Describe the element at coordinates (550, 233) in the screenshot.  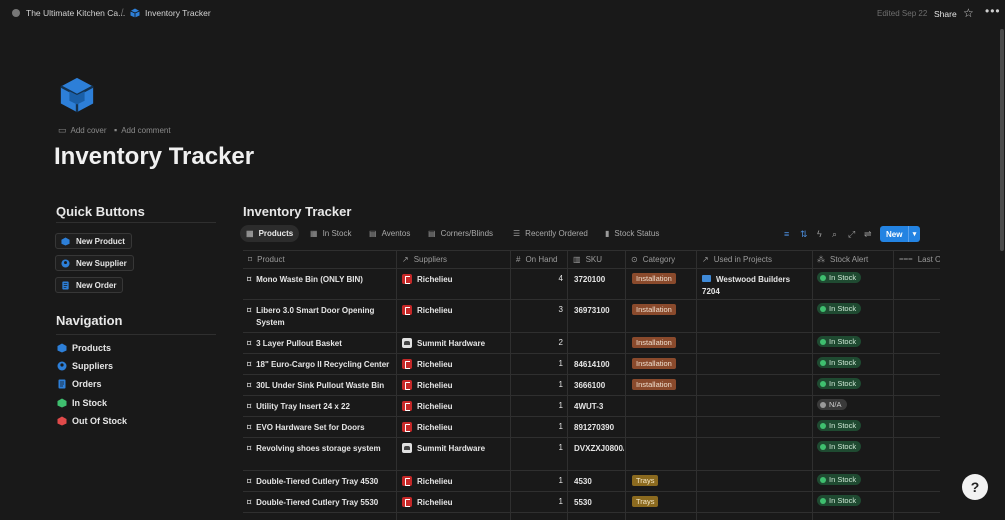
I see `tab-recently-ordered: ☰ Recently Ordered` at that location.